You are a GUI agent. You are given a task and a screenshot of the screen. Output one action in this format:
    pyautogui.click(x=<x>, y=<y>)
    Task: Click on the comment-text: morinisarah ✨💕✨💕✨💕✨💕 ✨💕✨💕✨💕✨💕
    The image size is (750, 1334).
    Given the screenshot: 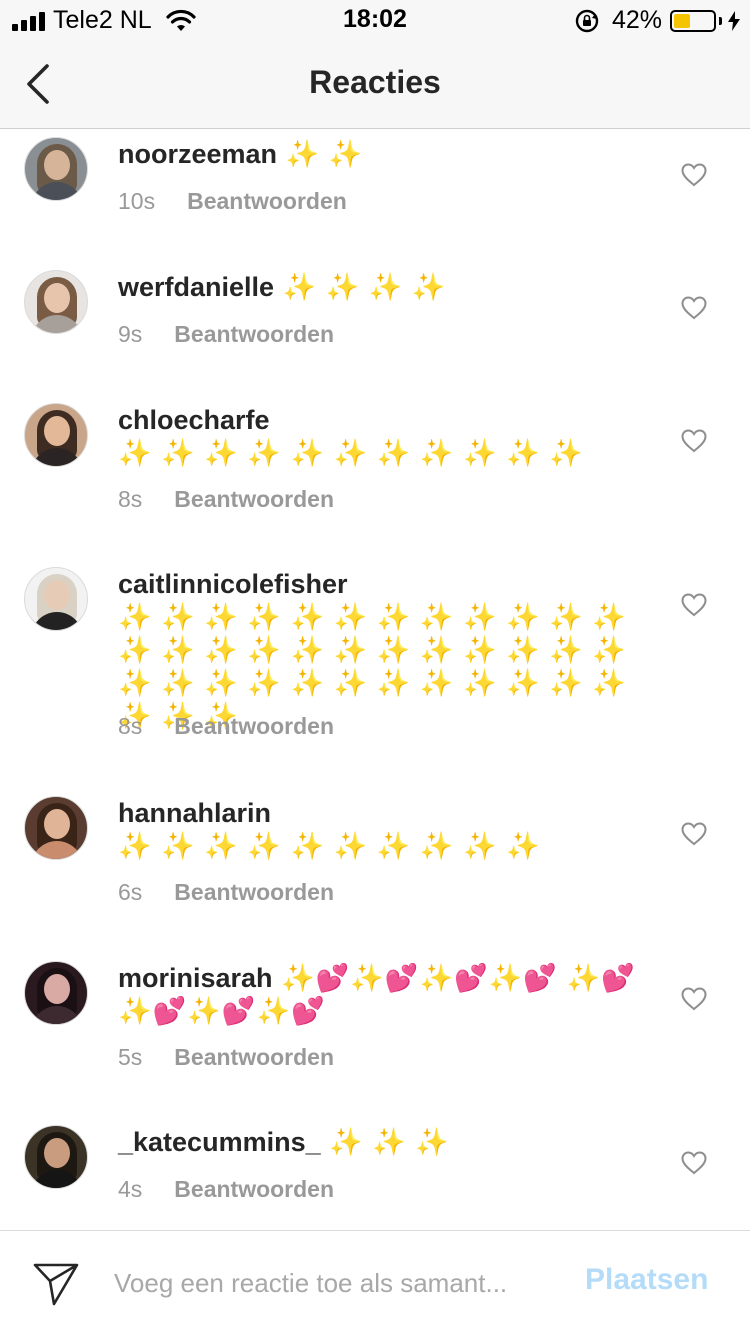 What is the action you would take?
    pyautogui.click(x=388, y=995)
    